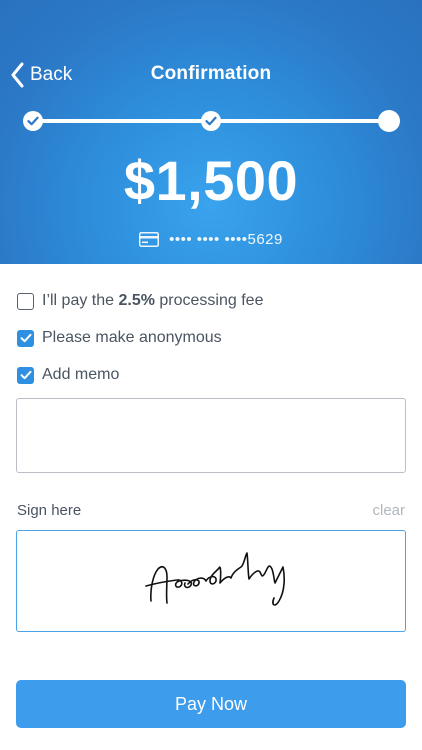  I want to click on fee-label-prefix: I’ll pay the, so click(80, 300).